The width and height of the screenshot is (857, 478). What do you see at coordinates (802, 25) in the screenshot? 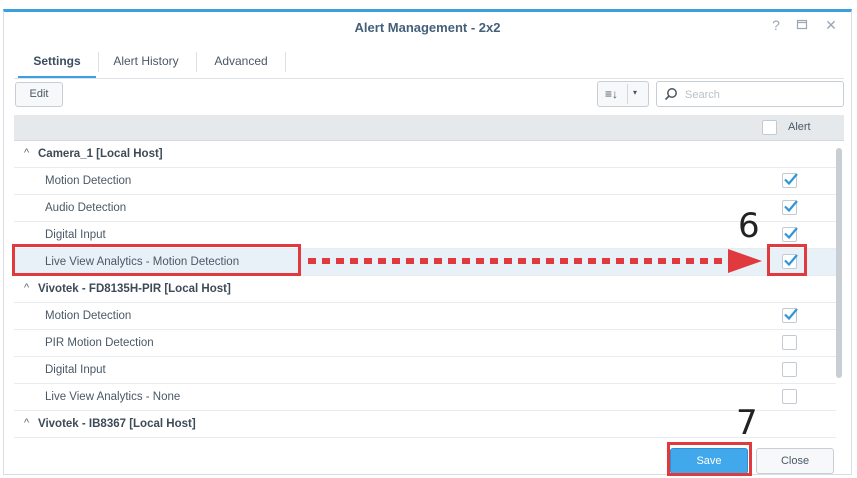
I see `maximize-icon` at bounding box center [802, 25].